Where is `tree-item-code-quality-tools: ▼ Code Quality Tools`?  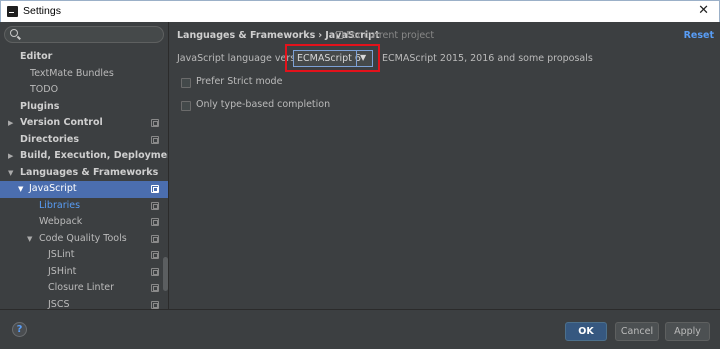 tree-item-code-quality-tools: ▼ Code Quality Tools is located at coordinates (84, 239).